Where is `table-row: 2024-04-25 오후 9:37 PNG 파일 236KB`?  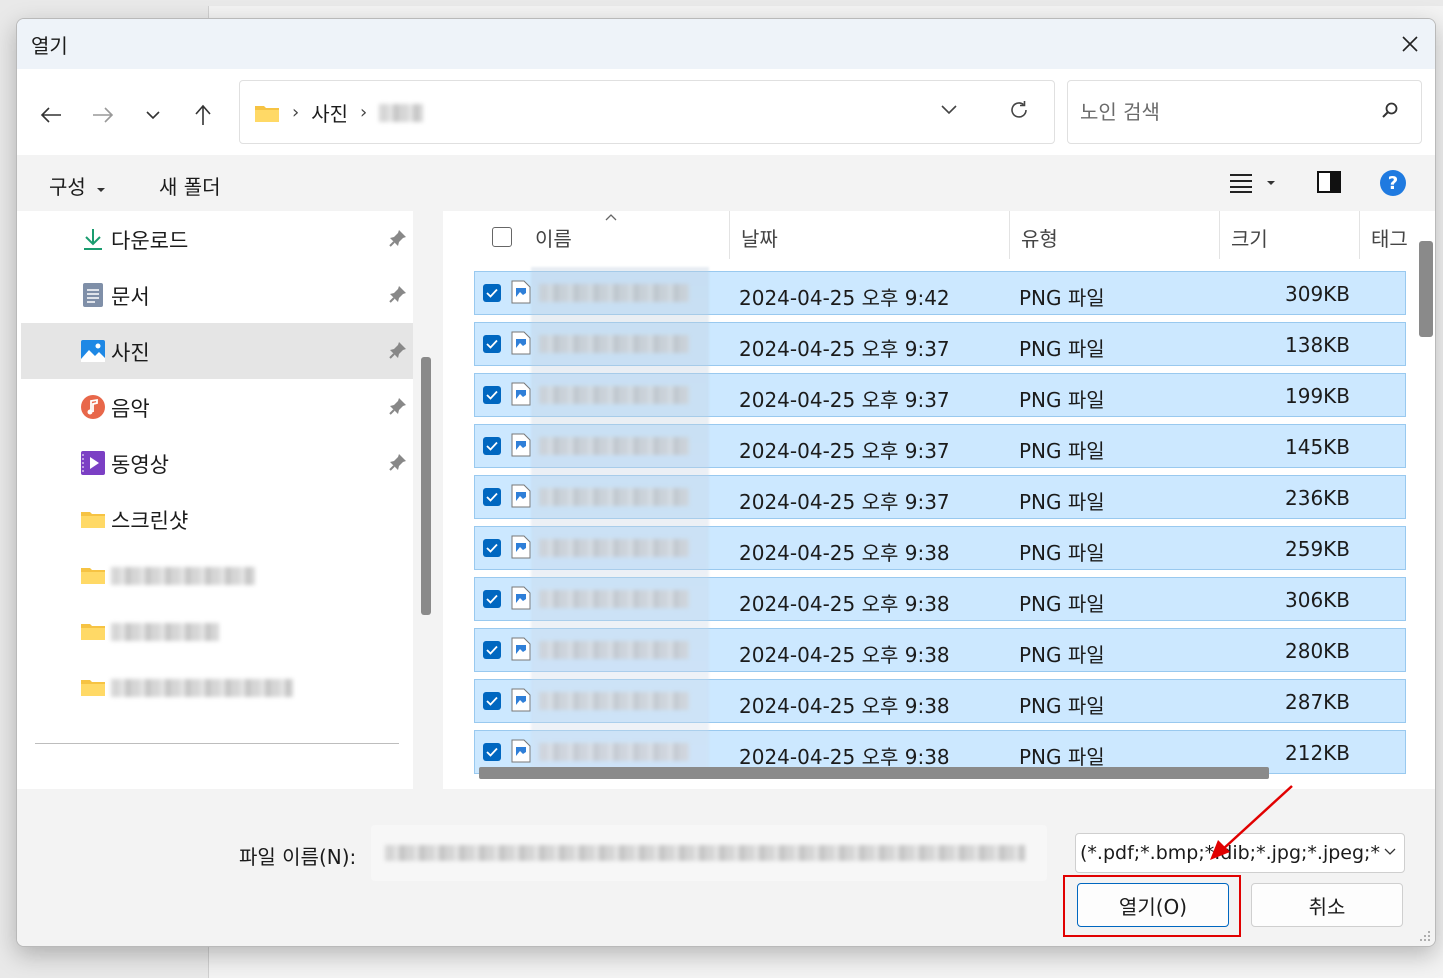 table-row: 2024-04-25 오후 9:37 PNG 파일 236KB is located at coordinates (940, 497).